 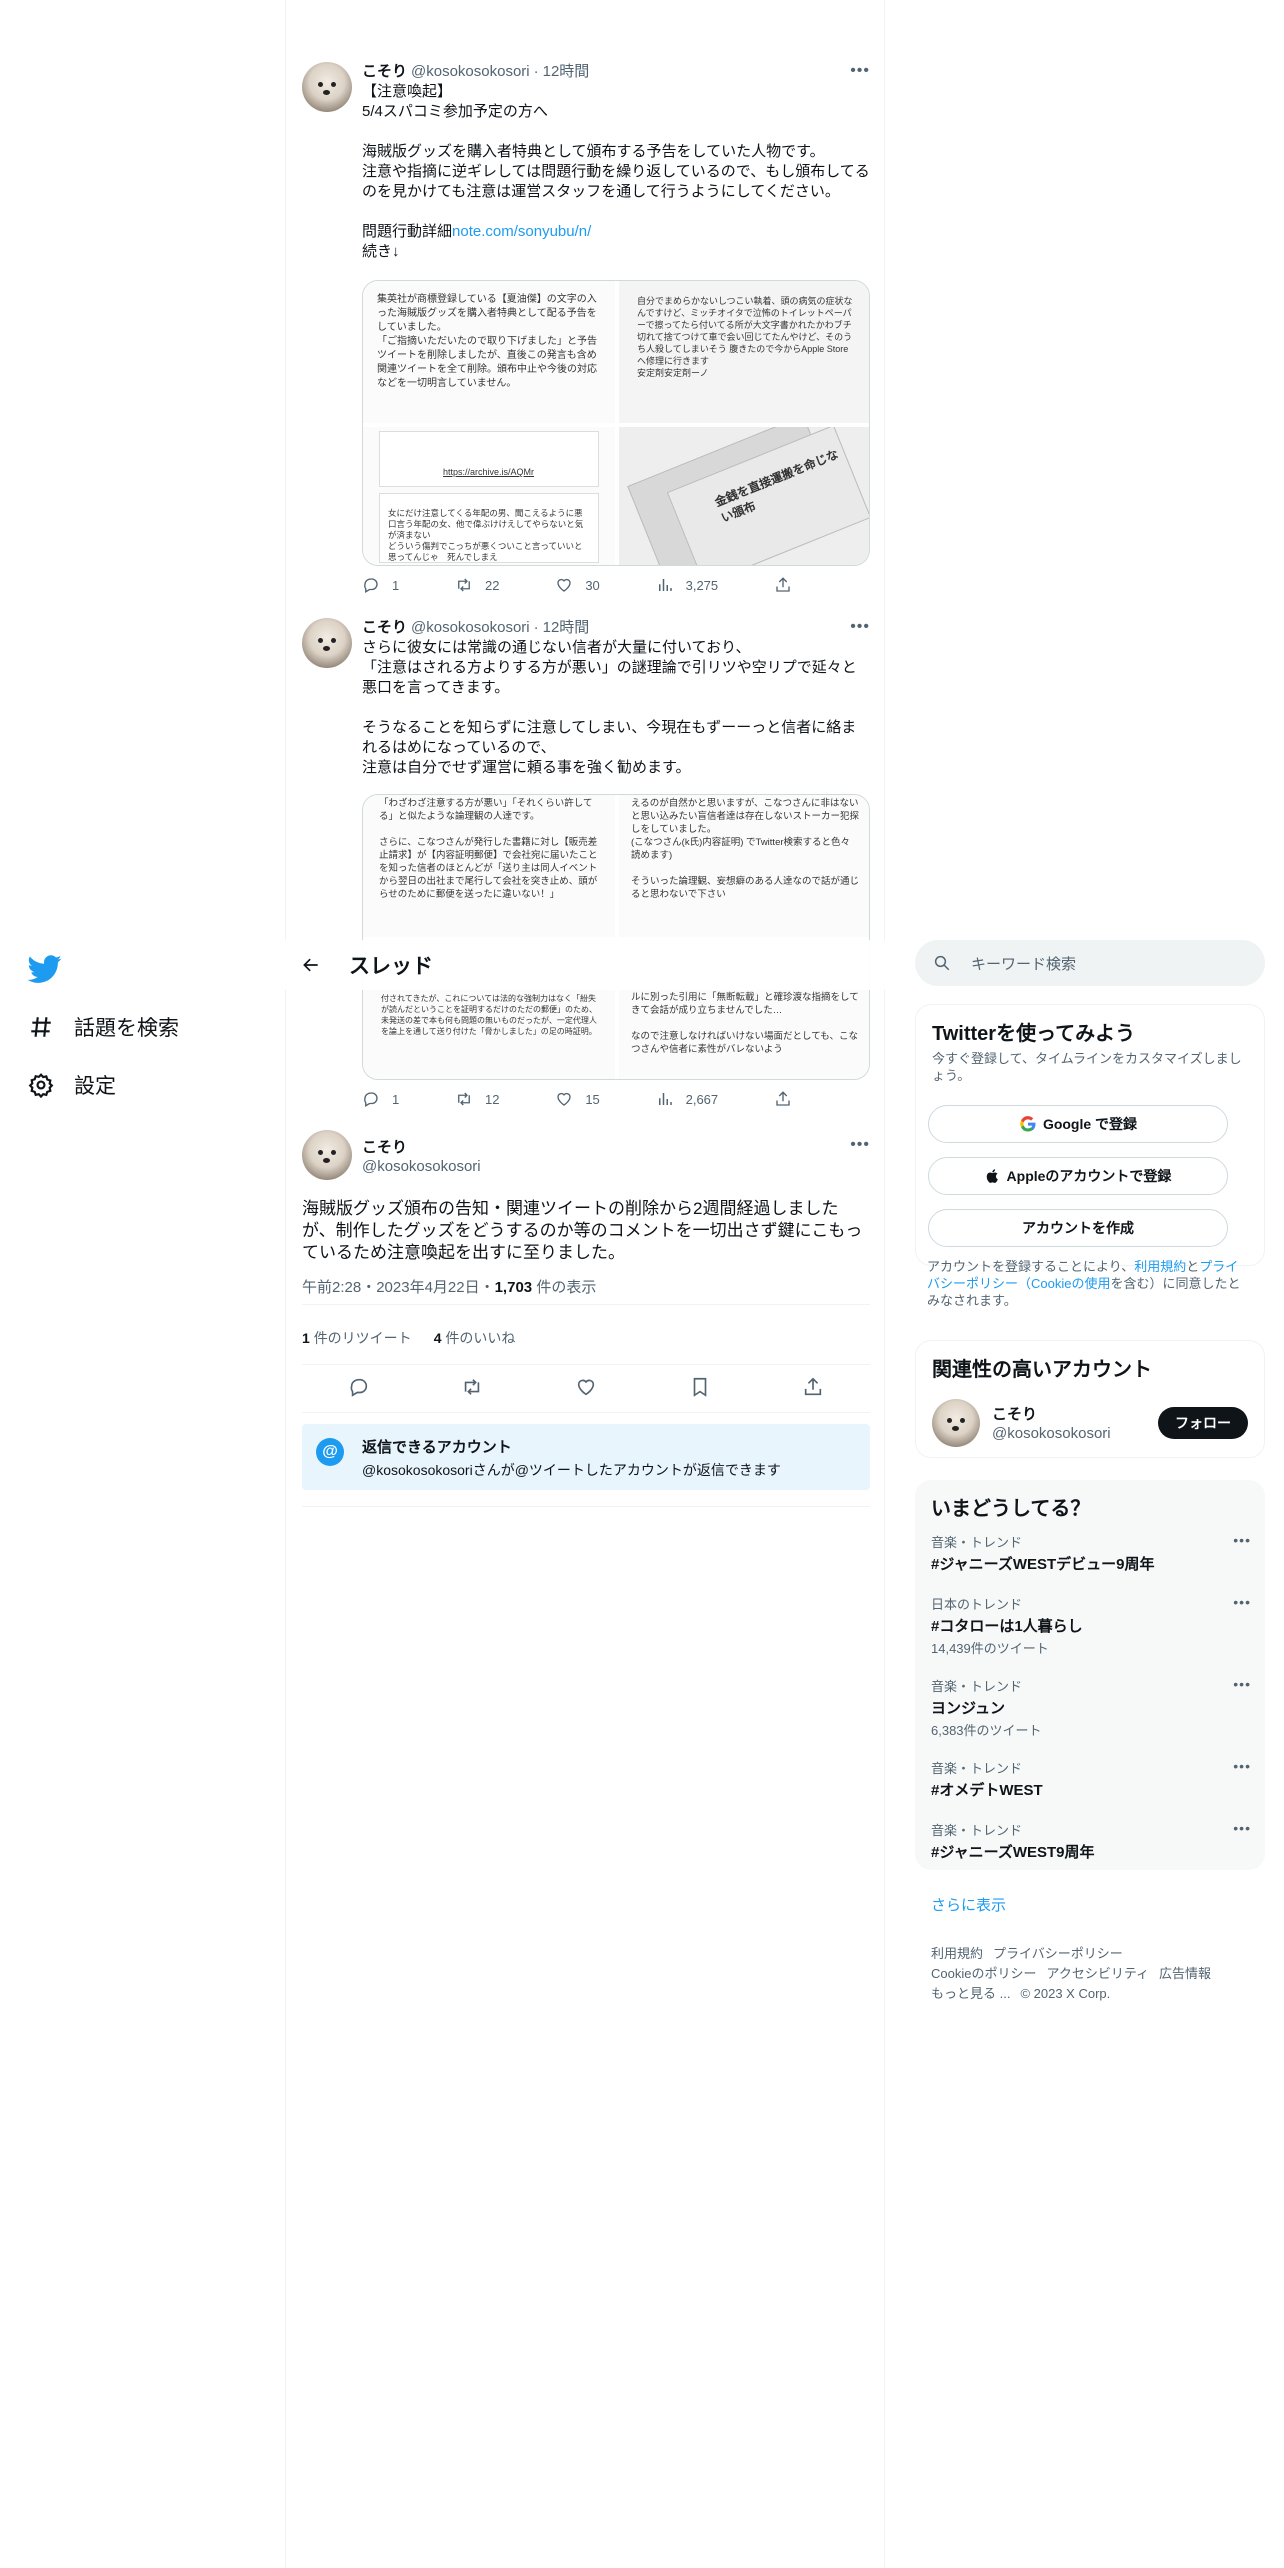 I want to click on trend-name: #ジャニーズWESTデビュー9周年, so click(x=1043, y=1564).